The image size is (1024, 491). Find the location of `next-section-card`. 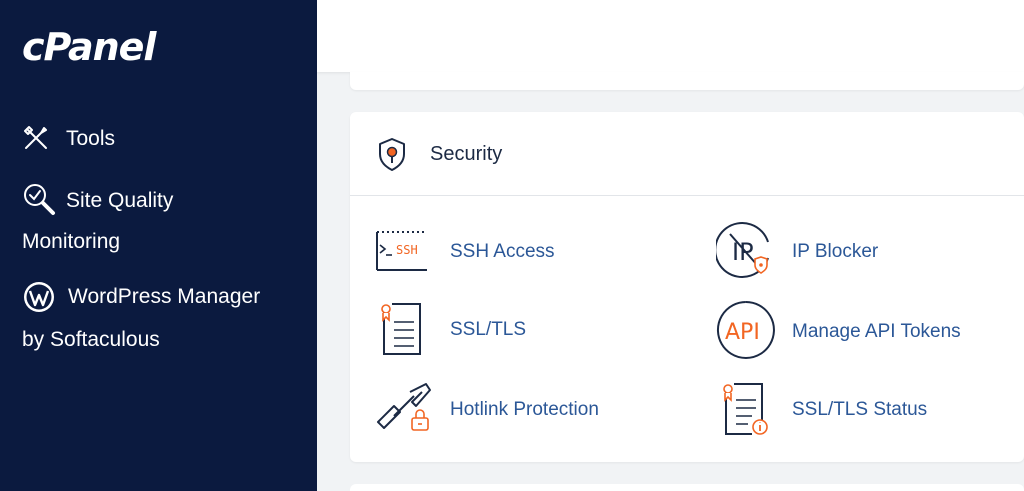

next-section-card is located at coordinates (687, 487).